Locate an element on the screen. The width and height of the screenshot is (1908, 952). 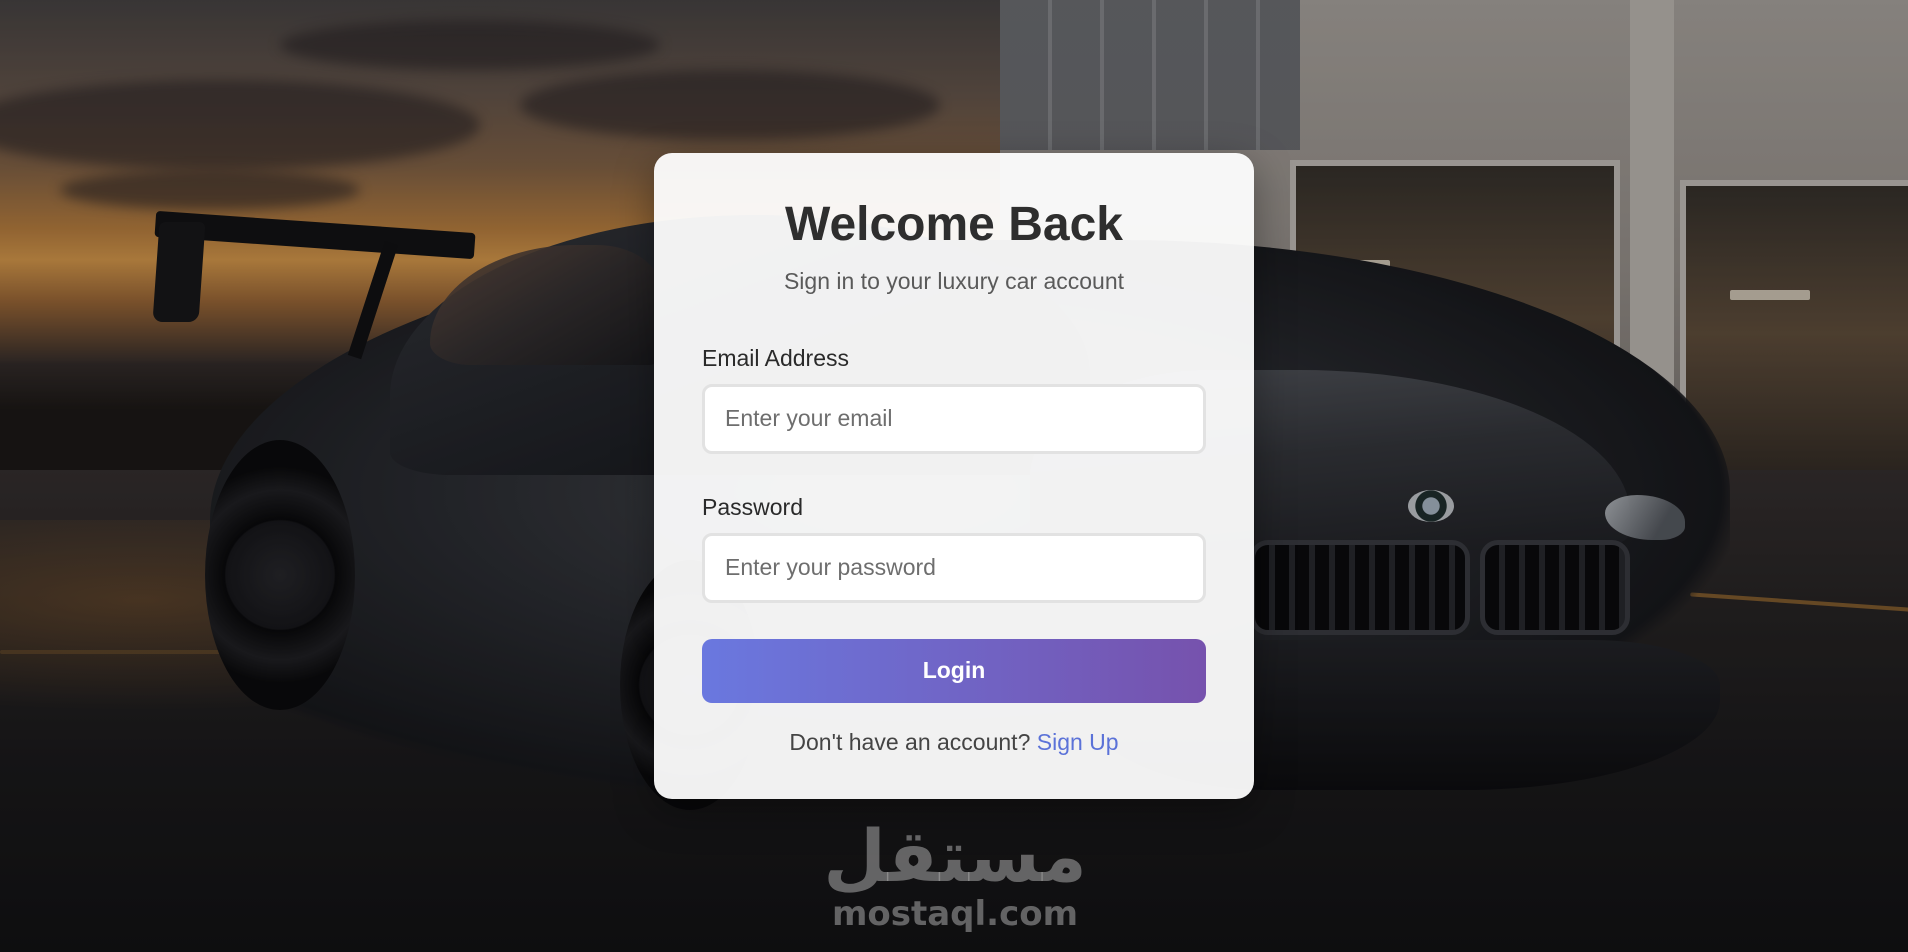
signup-prompt: Don't have an account? is located at coordinates (913, 741).